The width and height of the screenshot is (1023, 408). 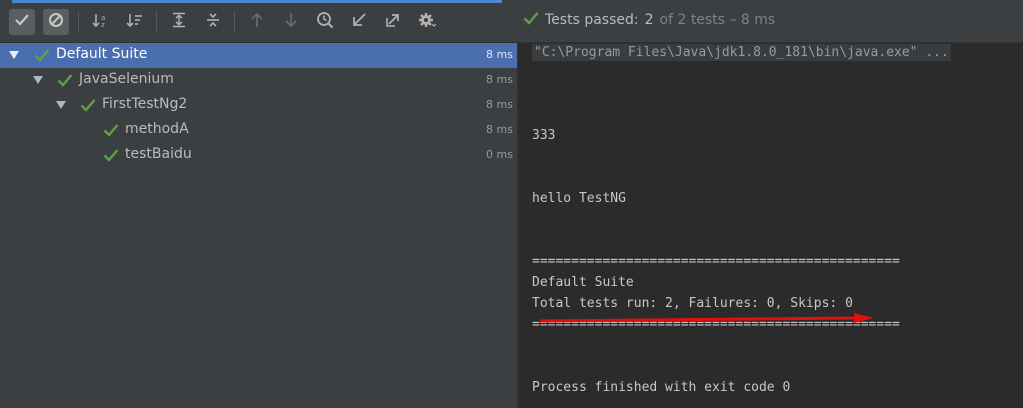 I want to click on tree-node-name: Default Suite, so click(x=102, y=54).